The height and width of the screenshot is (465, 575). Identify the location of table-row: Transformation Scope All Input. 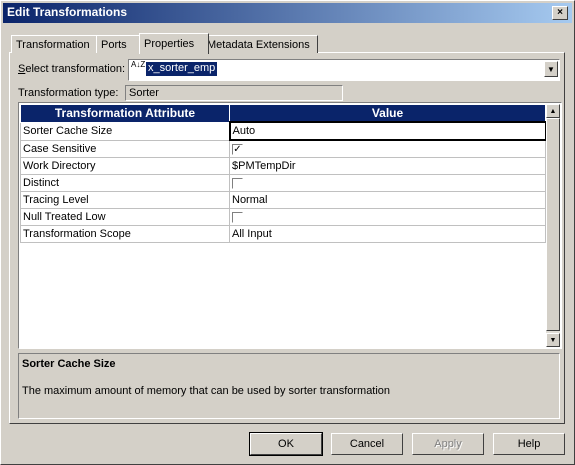
(283, 234).